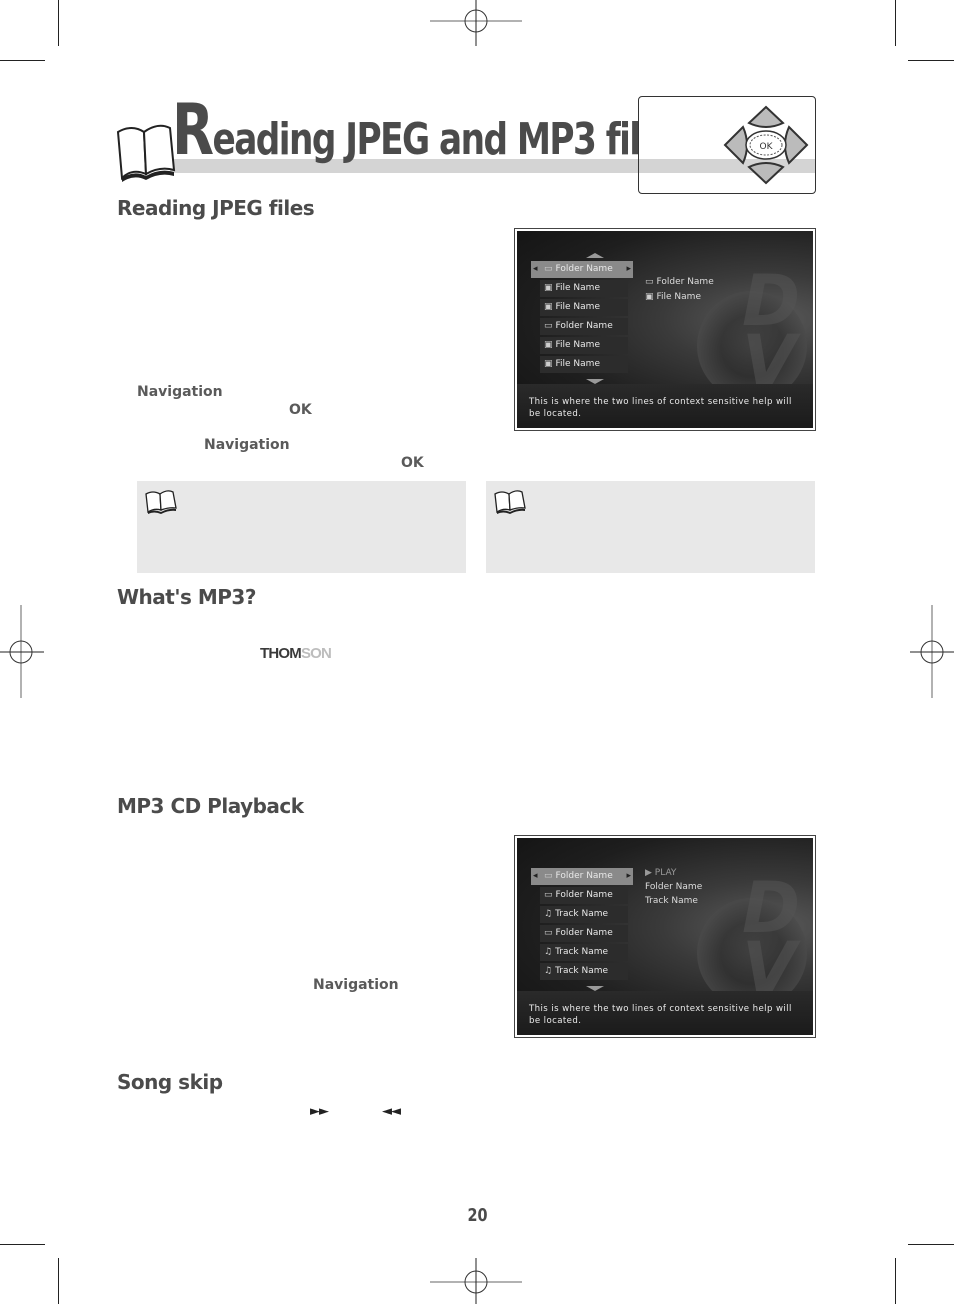 The width and height of the screenshot is (954, 1304). What do you see at coordinates (766, 116) in the screenshot?
I see `nav-up-icon` at bounding box center [766, 116].